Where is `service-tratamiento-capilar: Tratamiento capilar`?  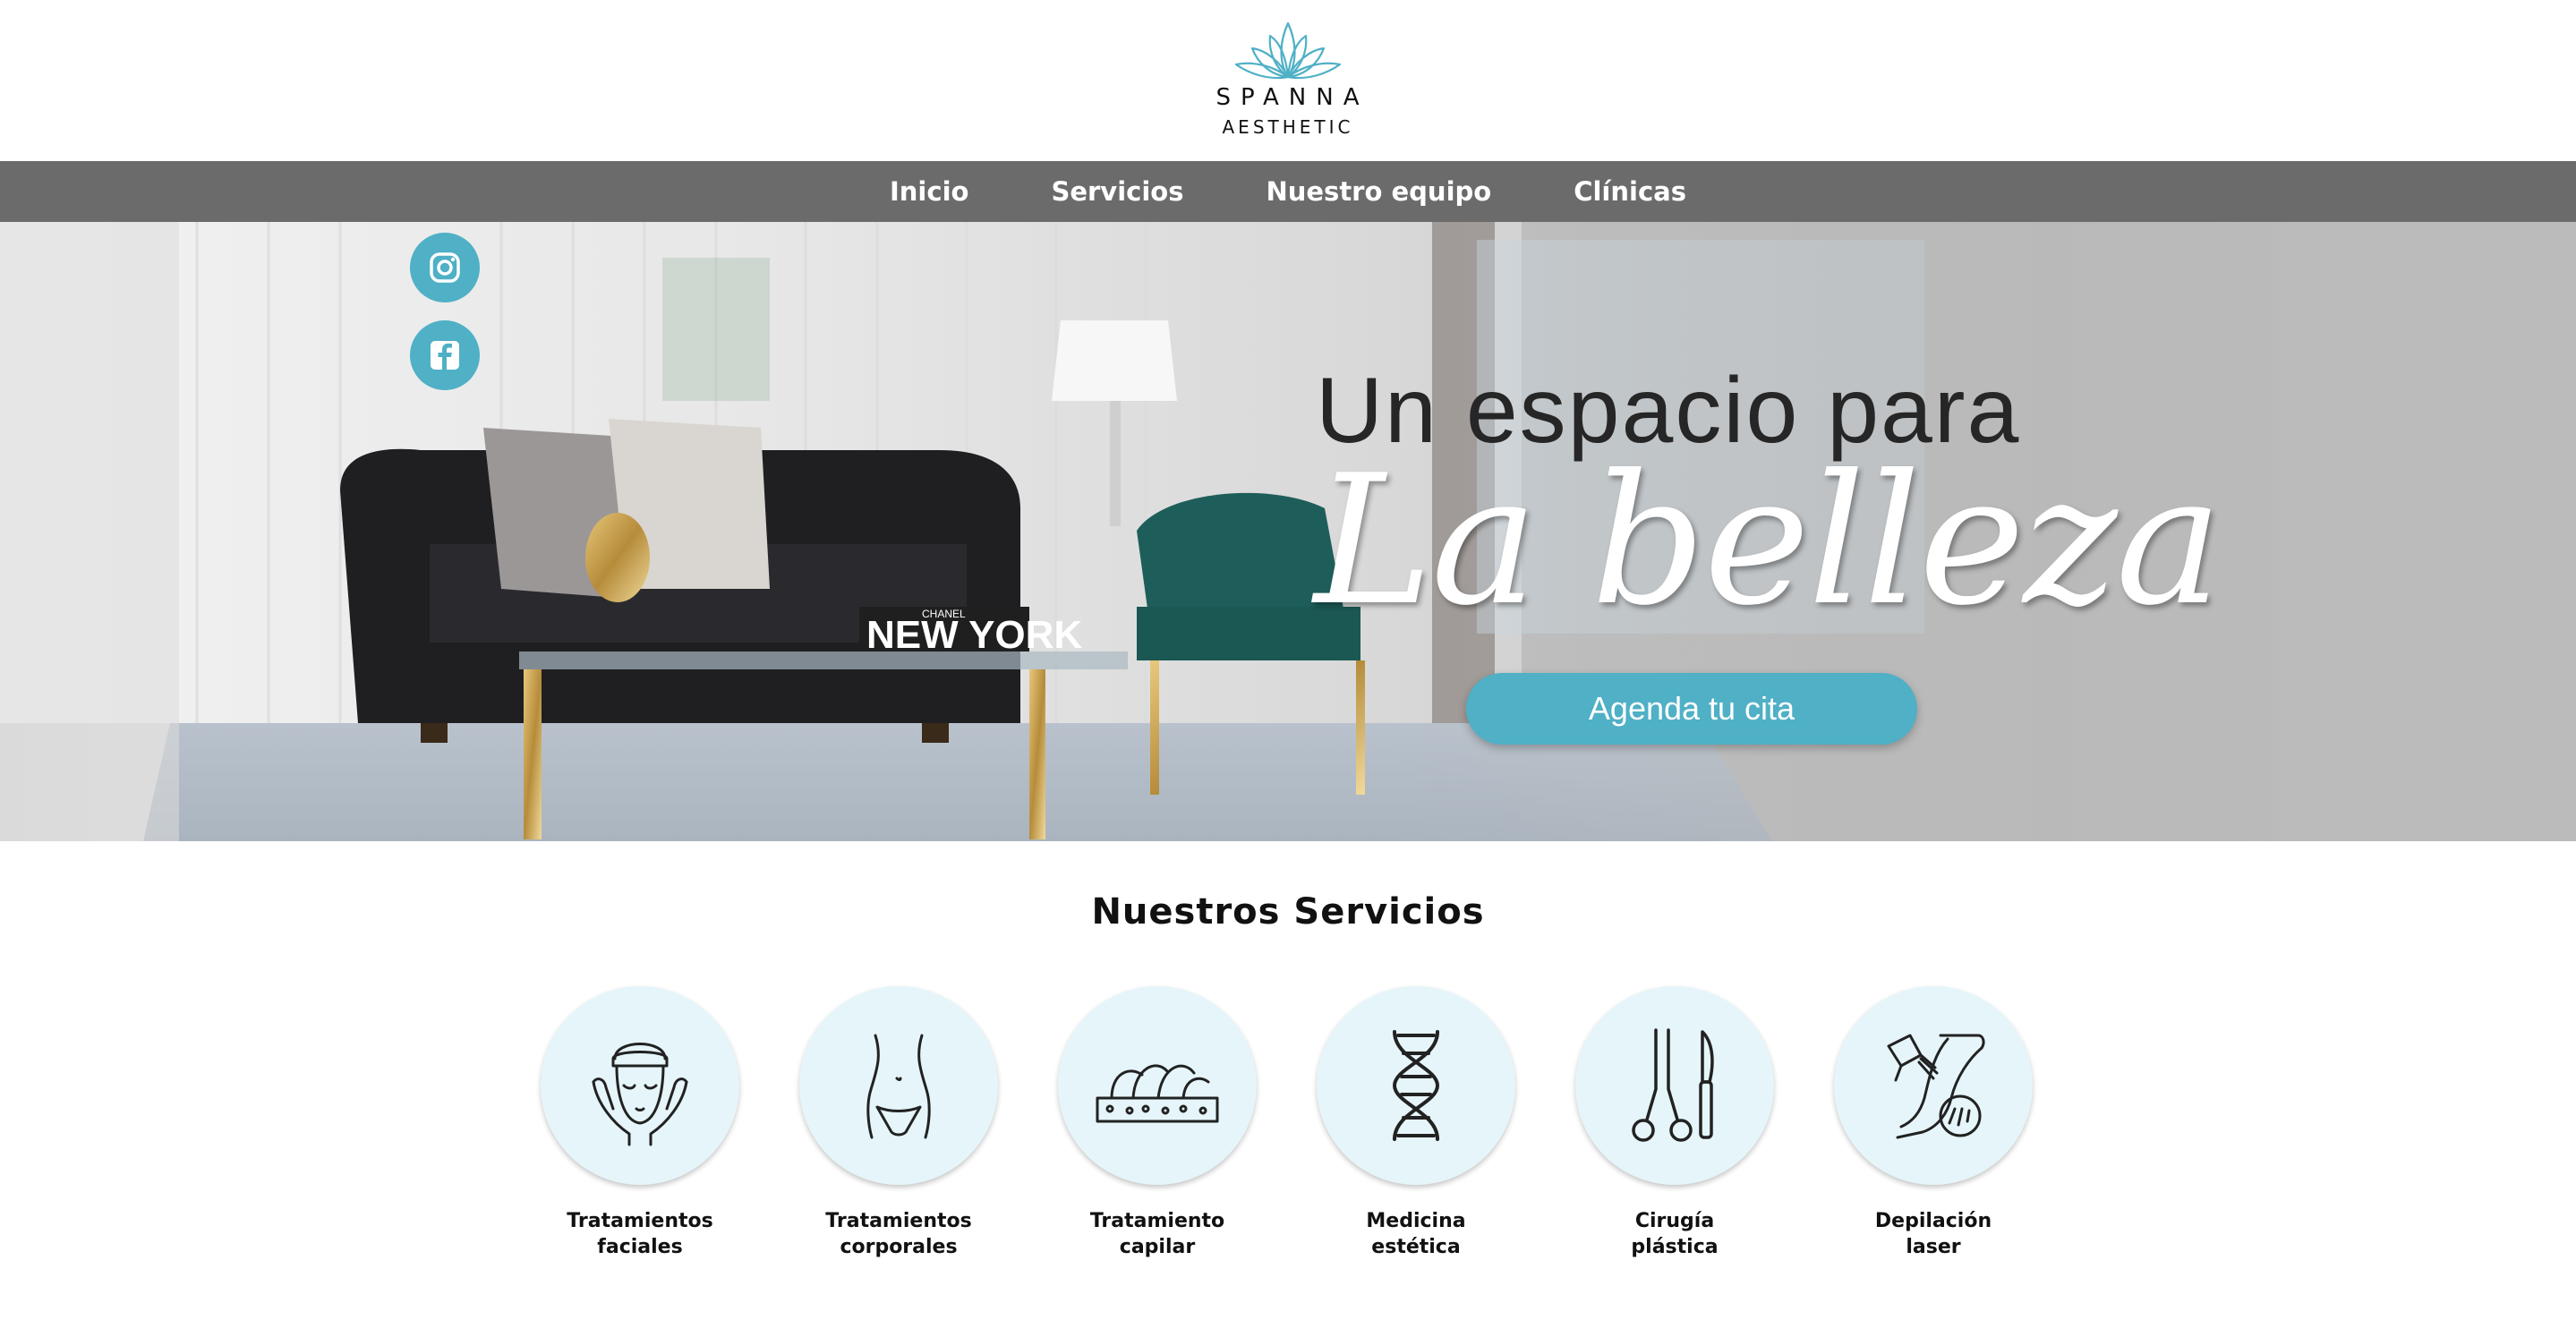
service-tratamiento-capilar: Tratamiento capilar is located at coordinates (1157, 1123).